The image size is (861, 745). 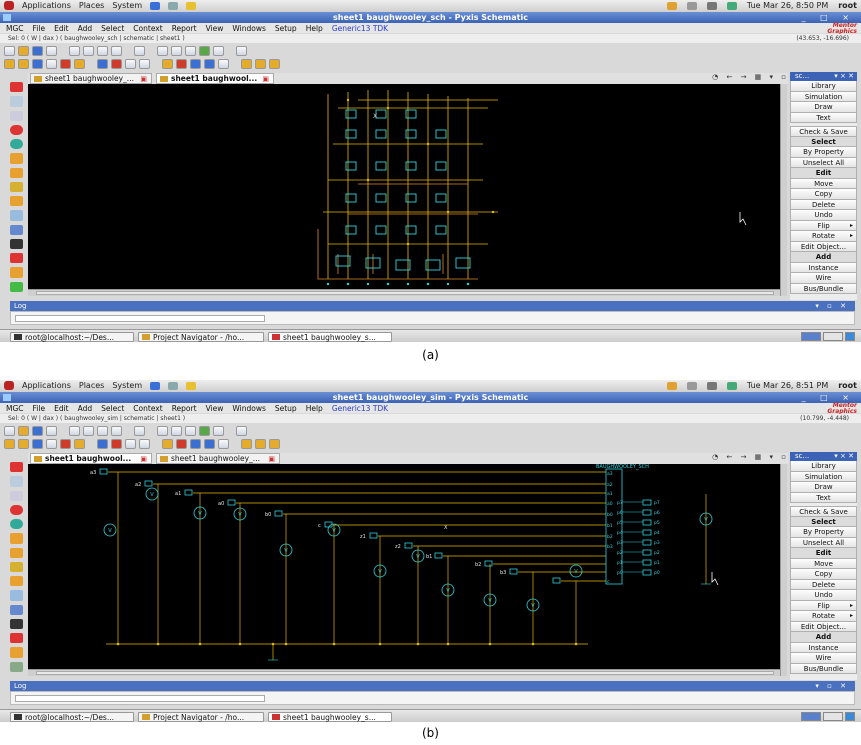 What do you see at coordinates (16, 158) in the screenshot?
I see `instance-icon` at bounding box center [16, 158].